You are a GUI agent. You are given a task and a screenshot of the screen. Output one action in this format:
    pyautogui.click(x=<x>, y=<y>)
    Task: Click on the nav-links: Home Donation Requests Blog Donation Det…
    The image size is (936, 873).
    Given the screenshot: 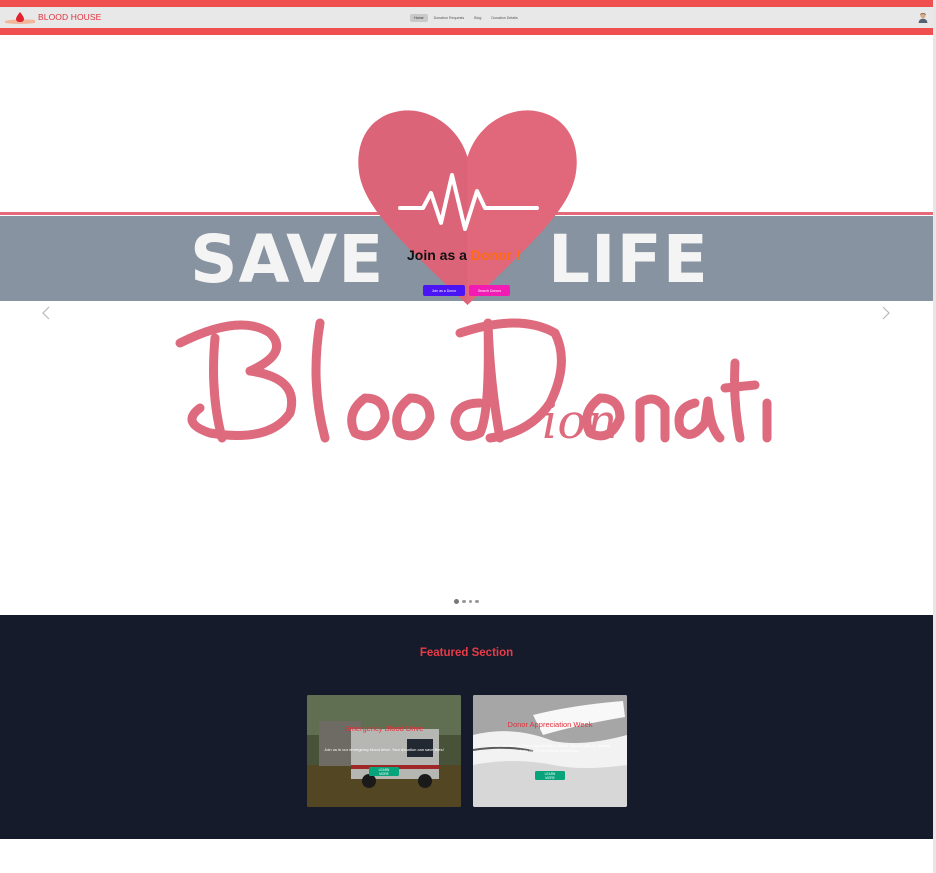 What is the action you would take?
    pyautogui.click(x=466, y=17)
    